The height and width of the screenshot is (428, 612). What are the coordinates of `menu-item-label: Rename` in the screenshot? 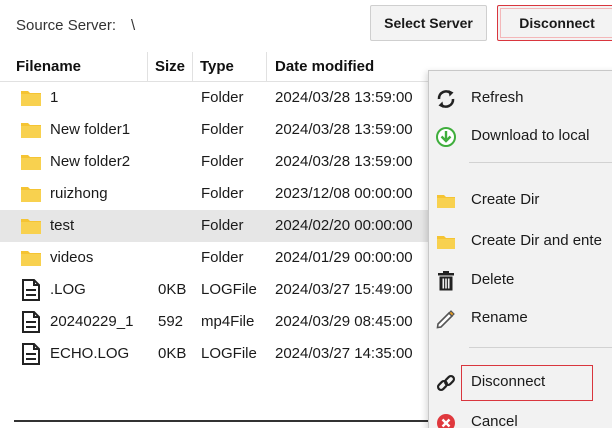 It's located at (499, 317).